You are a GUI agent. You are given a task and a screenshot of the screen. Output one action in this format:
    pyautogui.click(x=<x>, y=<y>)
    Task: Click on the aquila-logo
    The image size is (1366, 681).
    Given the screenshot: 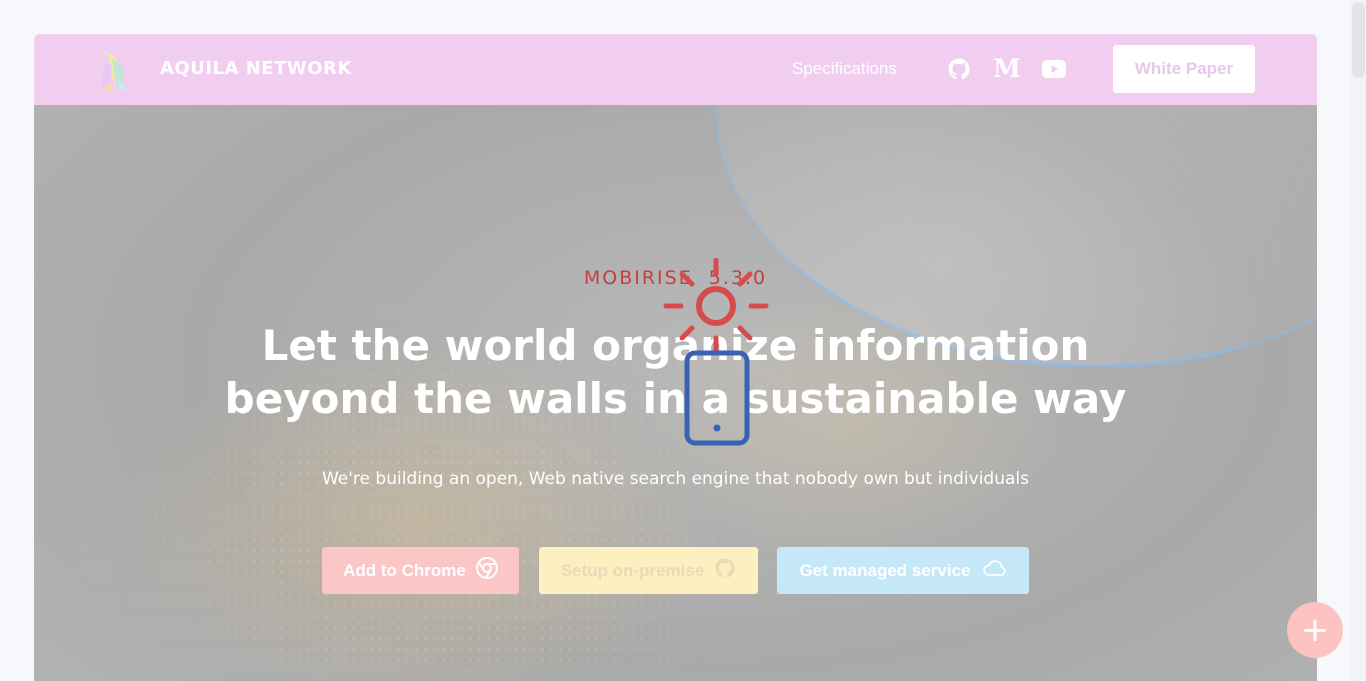 What is the action you would take?
    pyautogui.click(x=115, y=69)
    